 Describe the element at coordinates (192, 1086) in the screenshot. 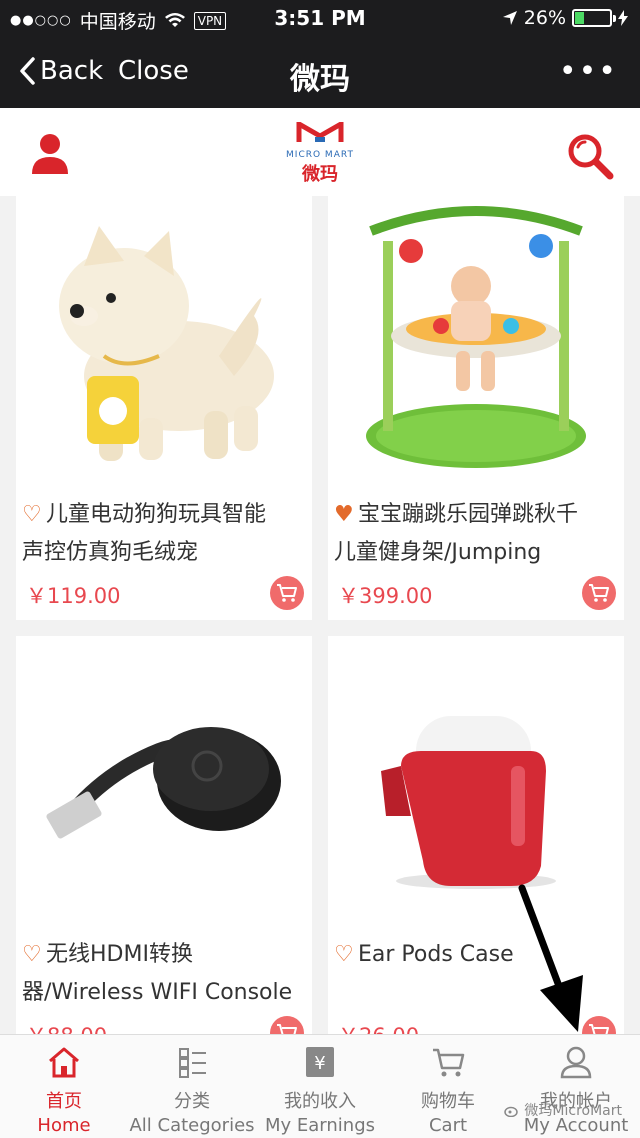

I see `tab-all-categories: 分类 All Categories` at that location.